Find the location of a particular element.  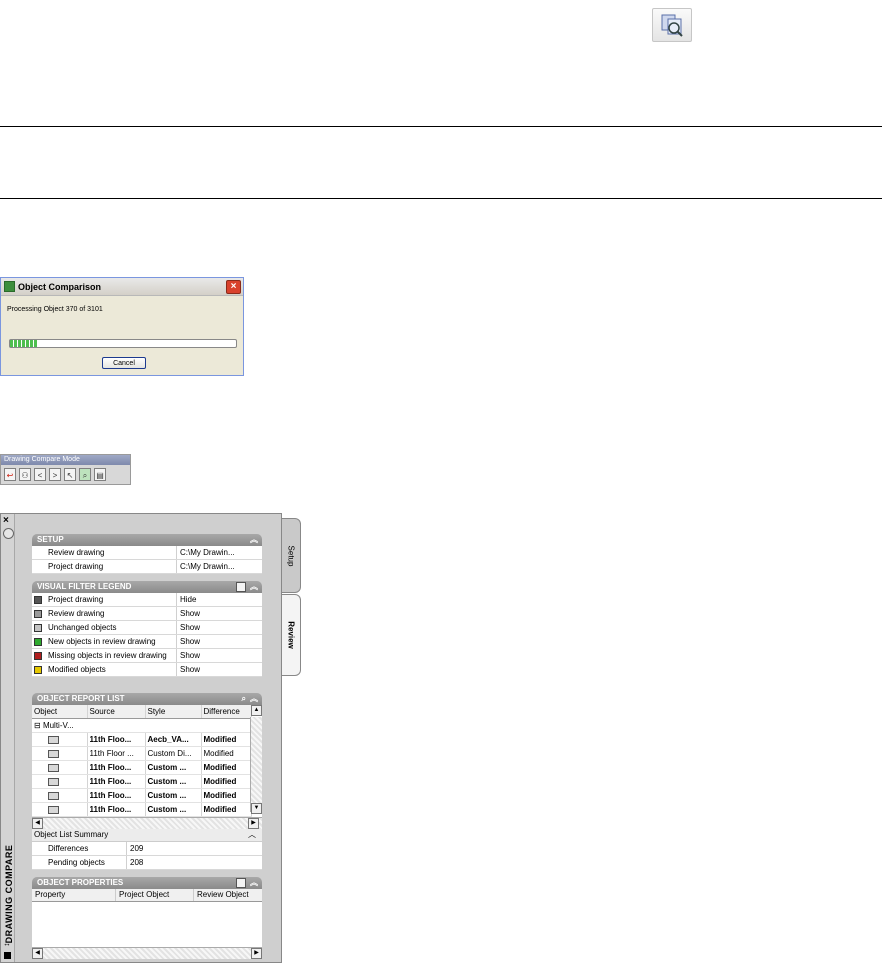

scroll-down-icon: ▼ is located at coordinates (256, 808).